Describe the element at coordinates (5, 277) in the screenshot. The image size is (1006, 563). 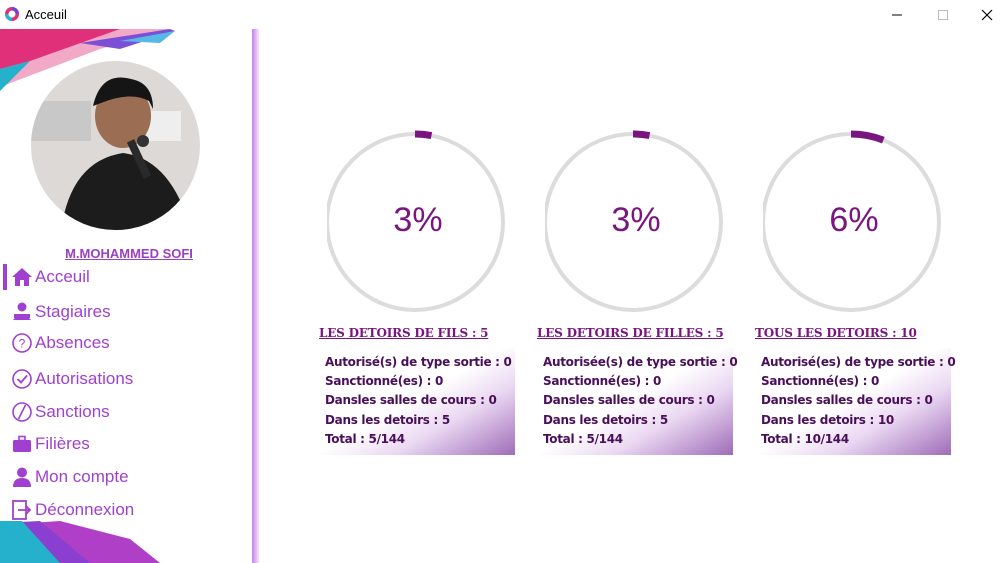
I see `active-nav-indicator` at that location.